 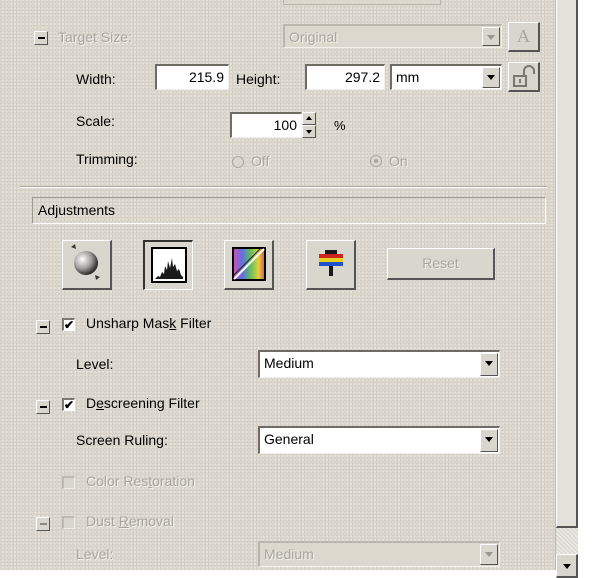 What do you see at coordinates (95, 121) in the screenshot?
I see `scale-label: Scale:` at bounding box center [95, 121].